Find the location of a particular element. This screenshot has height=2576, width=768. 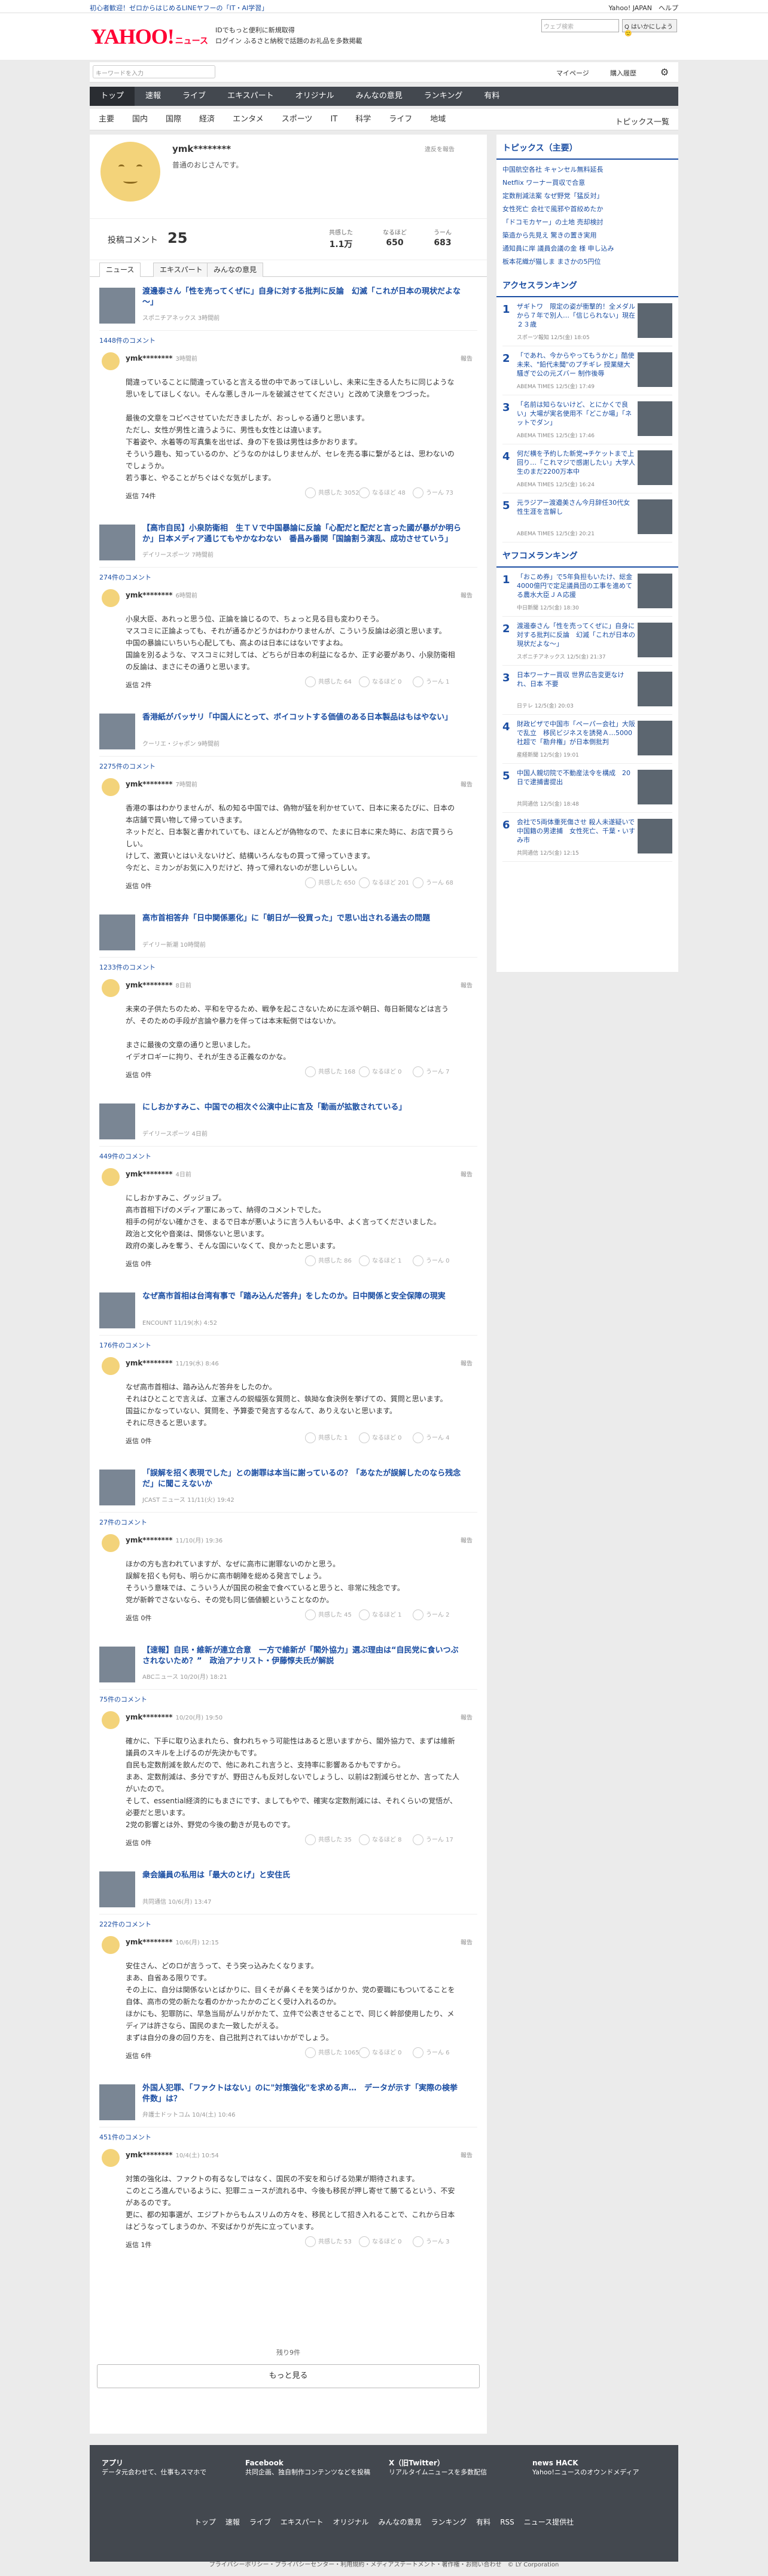

topic-item: 板本花織が猫しま まさかの5円位 is located at coordinates (587, 262).